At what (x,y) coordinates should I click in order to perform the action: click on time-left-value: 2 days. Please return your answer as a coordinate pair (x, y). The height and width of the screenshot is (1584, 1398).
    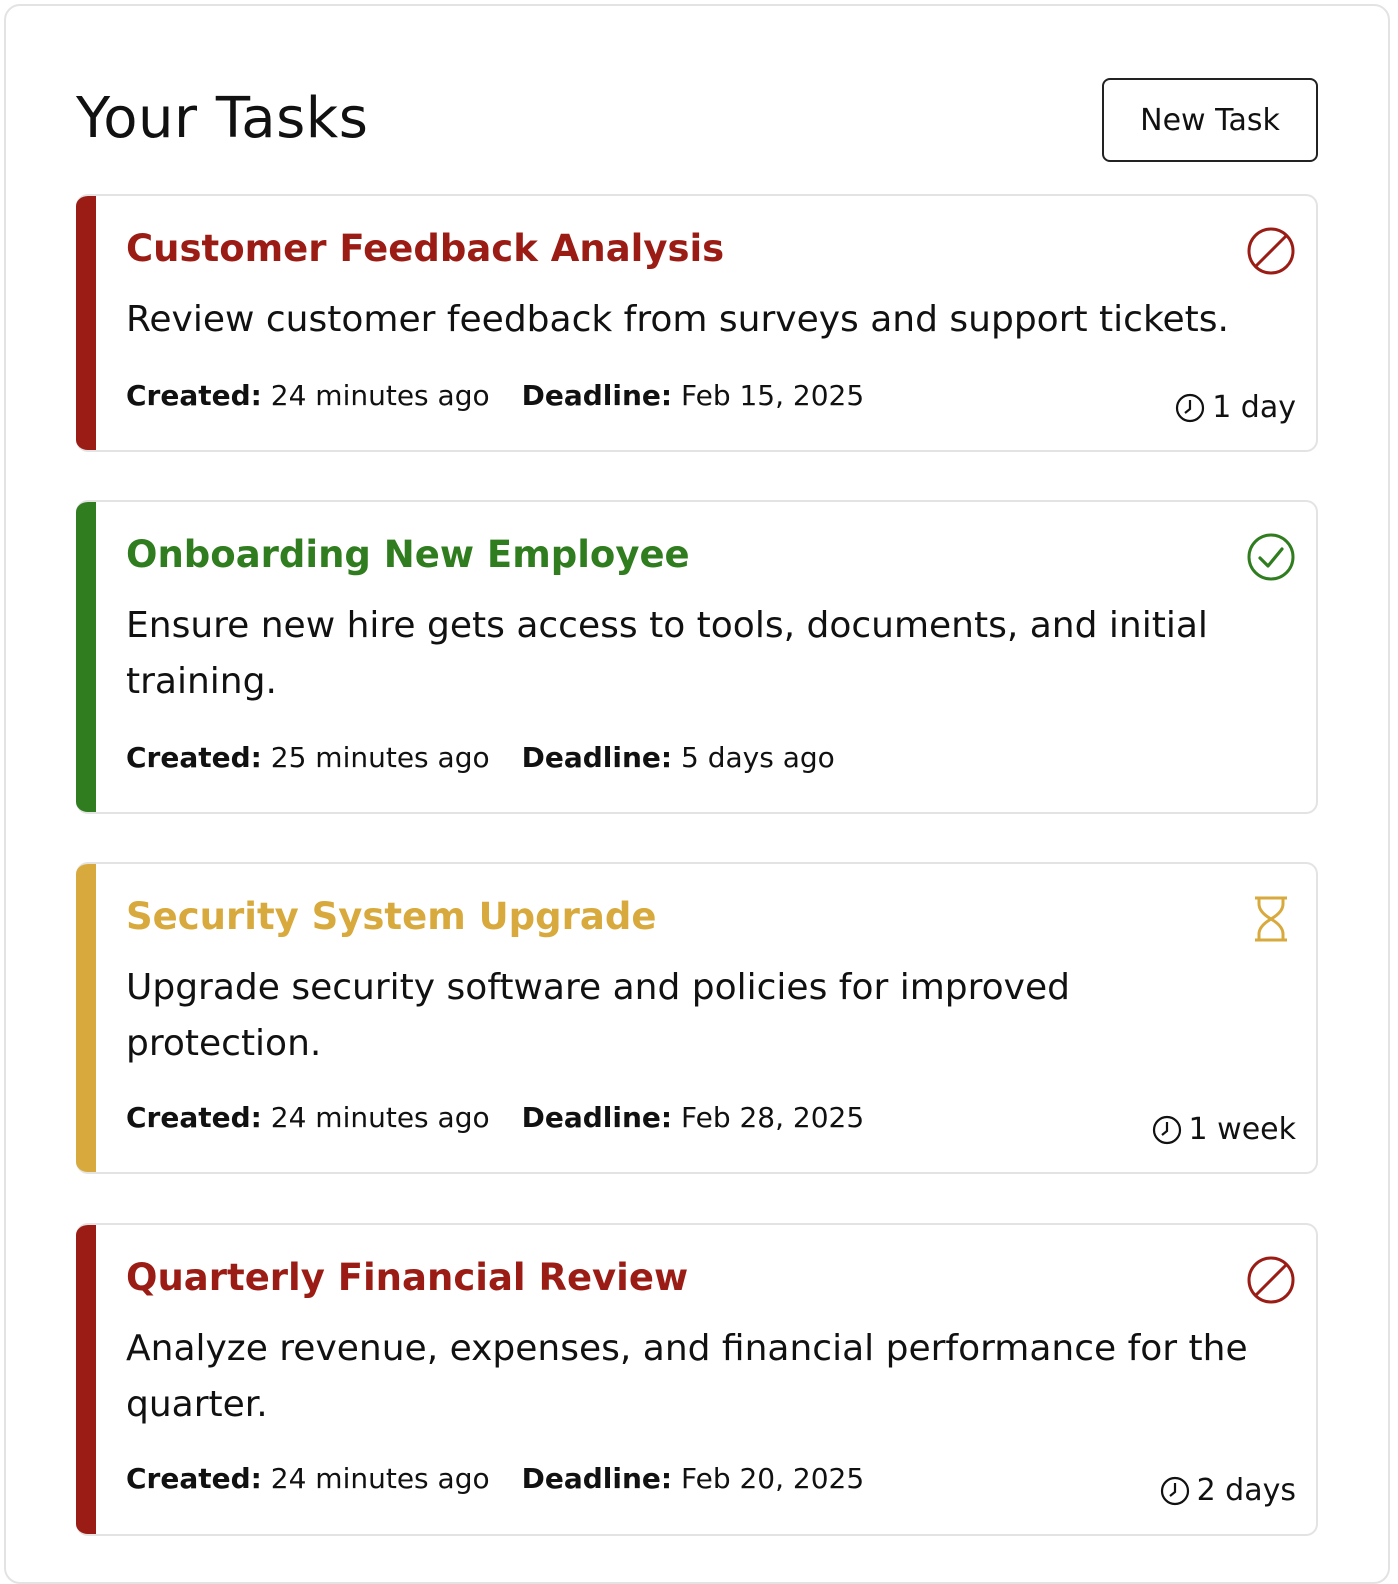
    Looking at the image, I should click on (1246, 1490).